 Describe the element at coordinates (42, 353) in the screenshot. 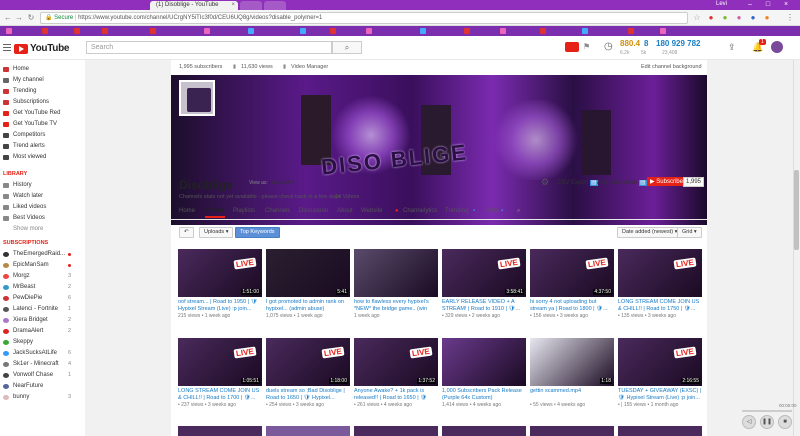

I see `subscription-item: JackSucksAtLife 6` at that location.